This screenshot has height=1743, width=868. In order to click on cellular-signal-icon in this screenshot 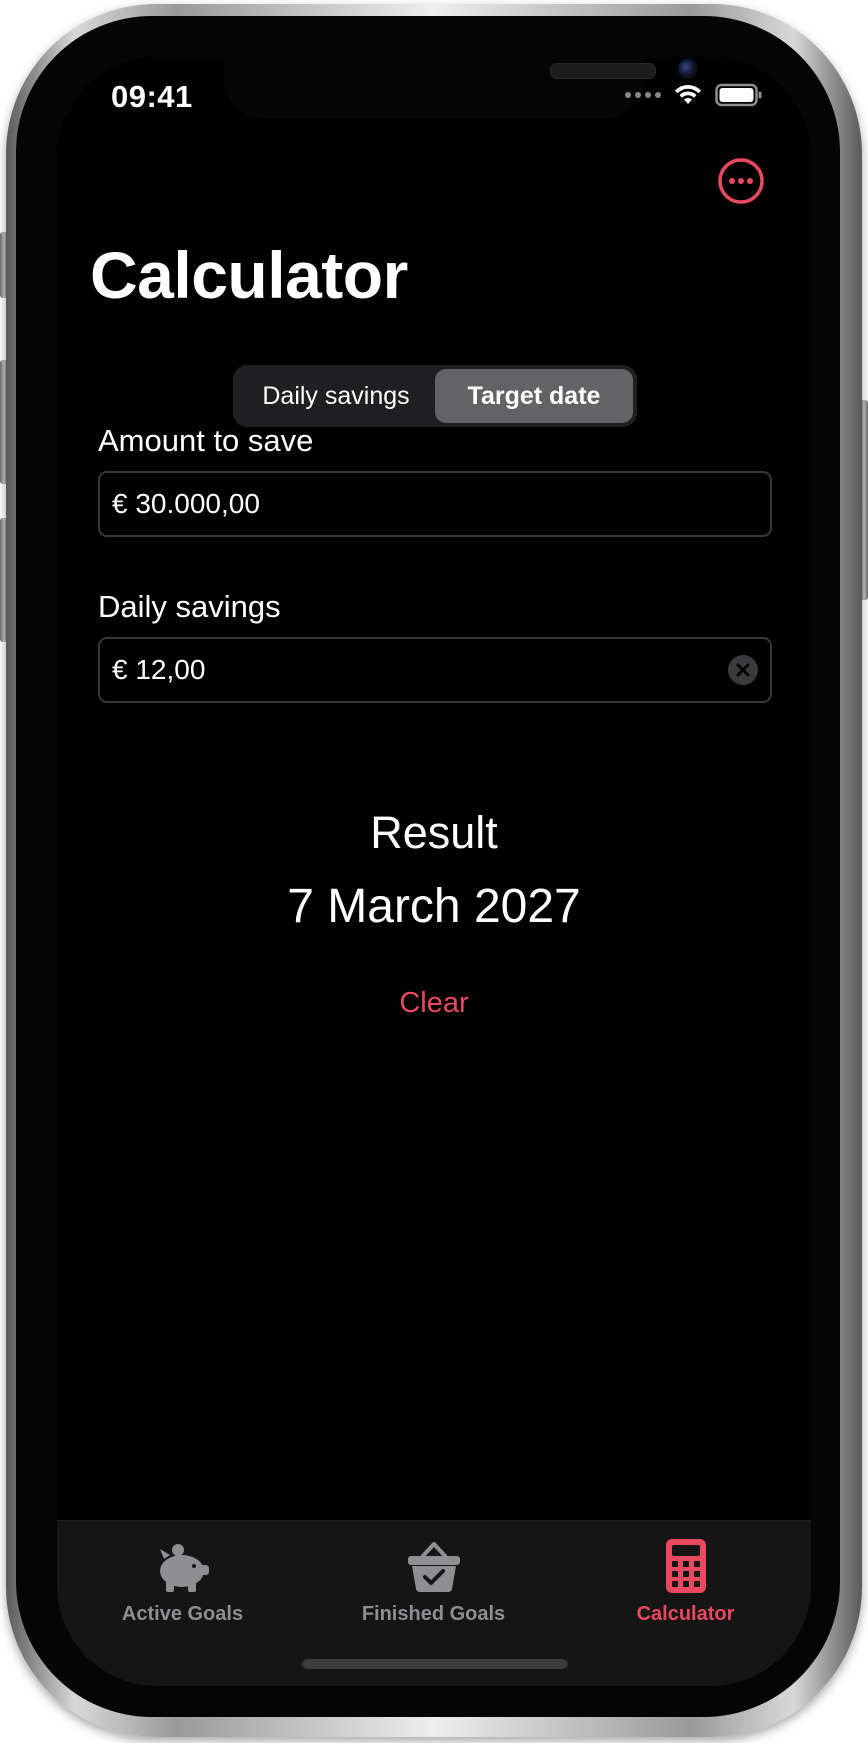, I will do `click(643, 95)`.